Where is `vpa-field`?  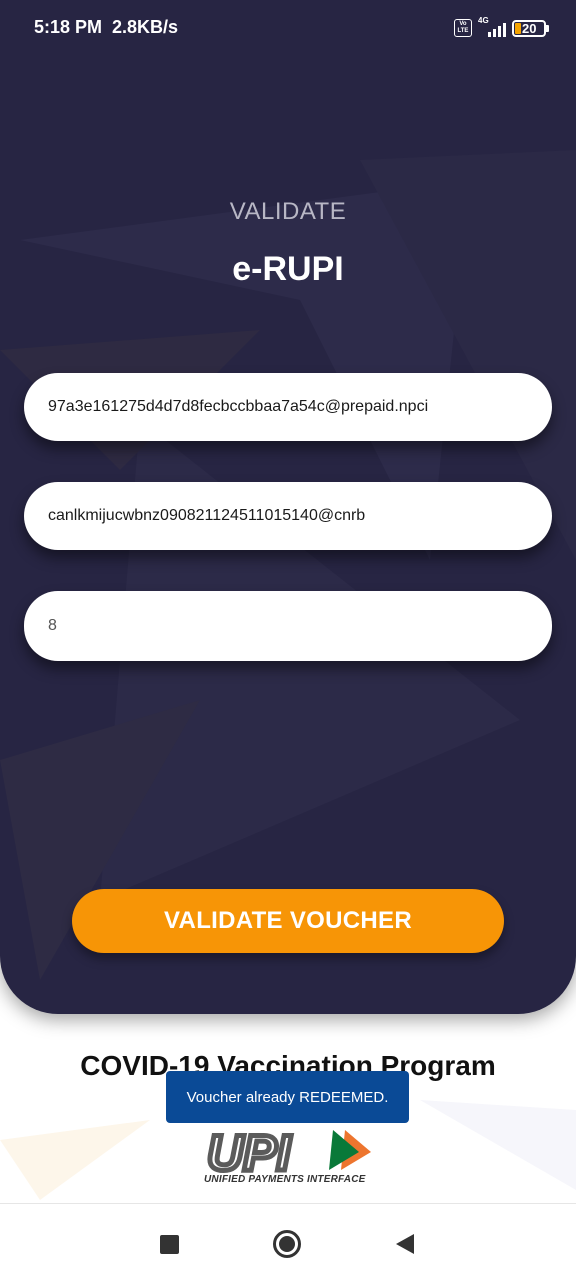 vpa-field is located at coordinates (288, 516).